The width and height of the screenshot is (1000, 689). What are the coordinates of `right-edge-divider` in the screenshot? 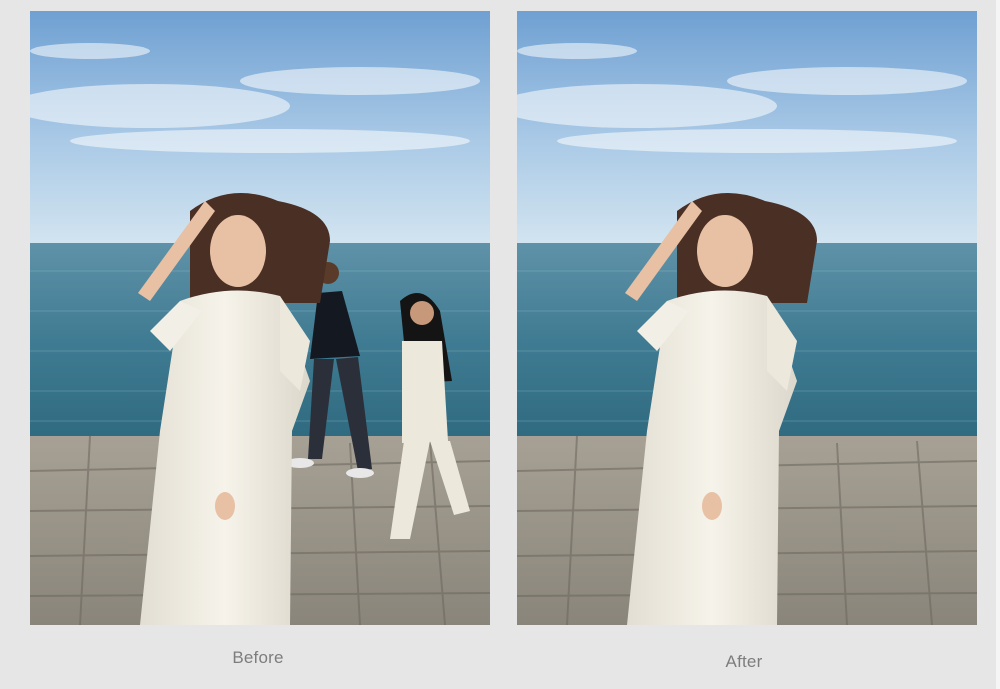 It's located at (998, 344).